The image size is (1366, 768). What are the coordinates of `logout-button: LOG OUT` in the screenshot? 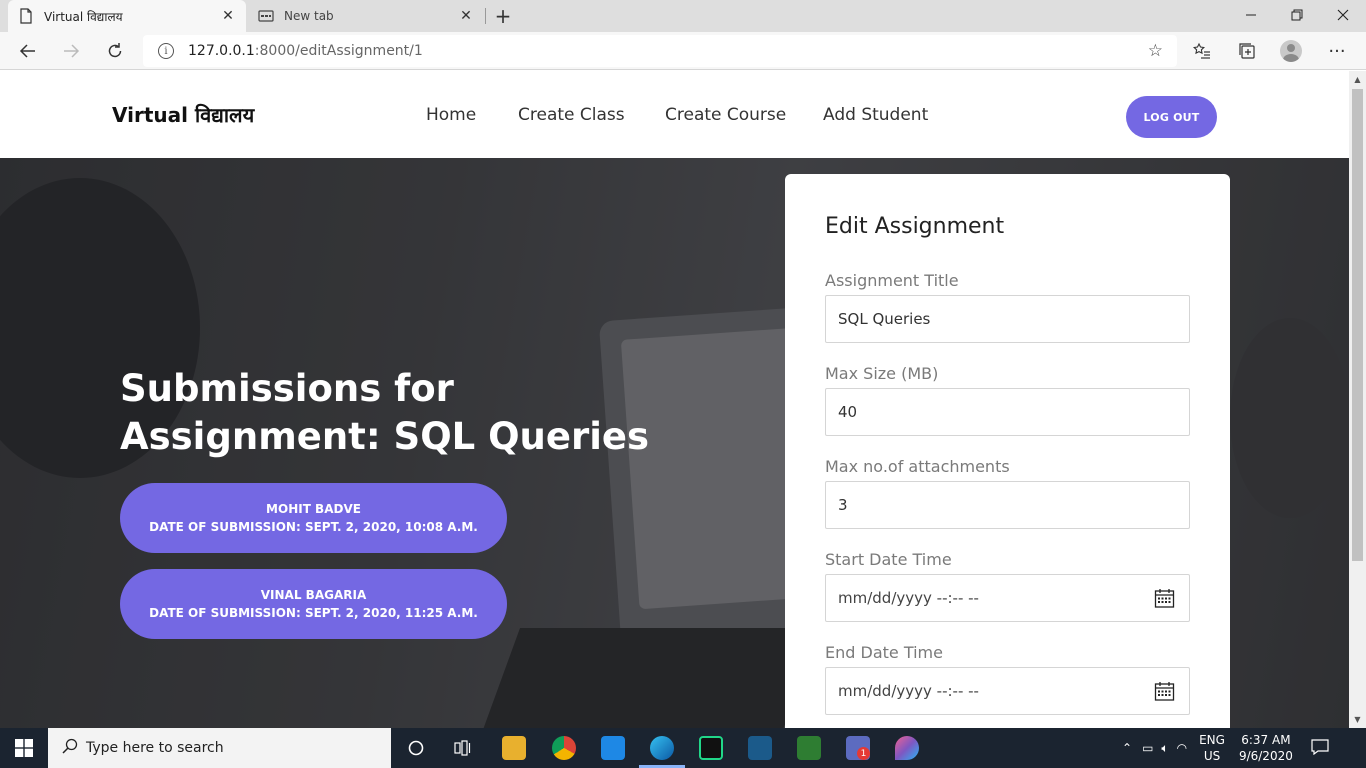 It's located at (1171, 117).